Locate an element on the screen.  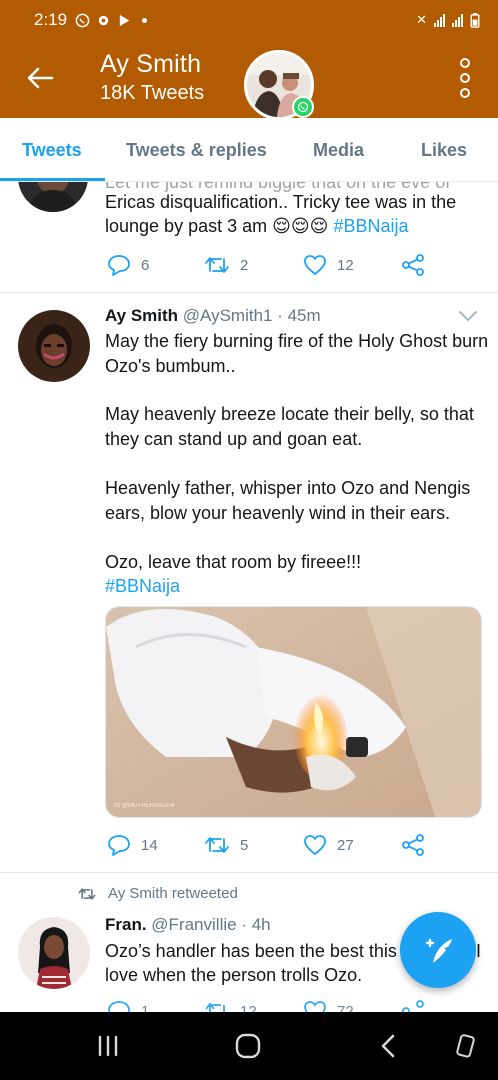
tweet-2-media: IG:@MOTHERSALEM is located at coordinates (293, 712).